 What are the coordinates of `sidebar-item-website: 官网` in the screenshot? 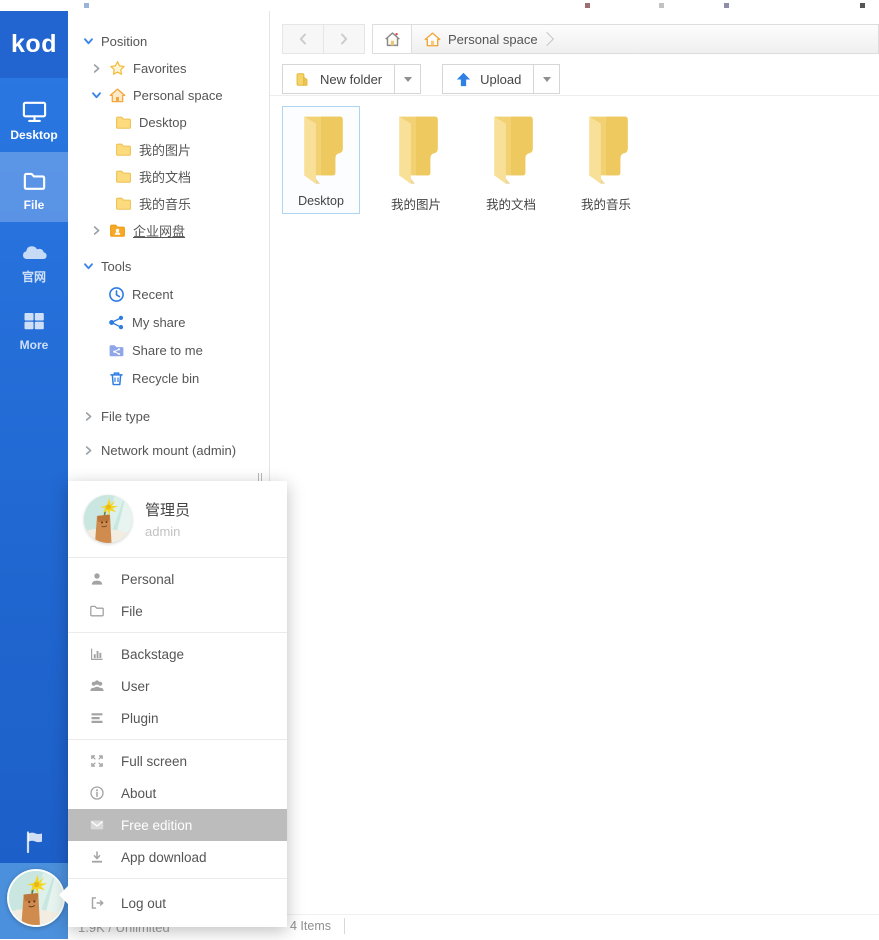 It's located at (34, 257).